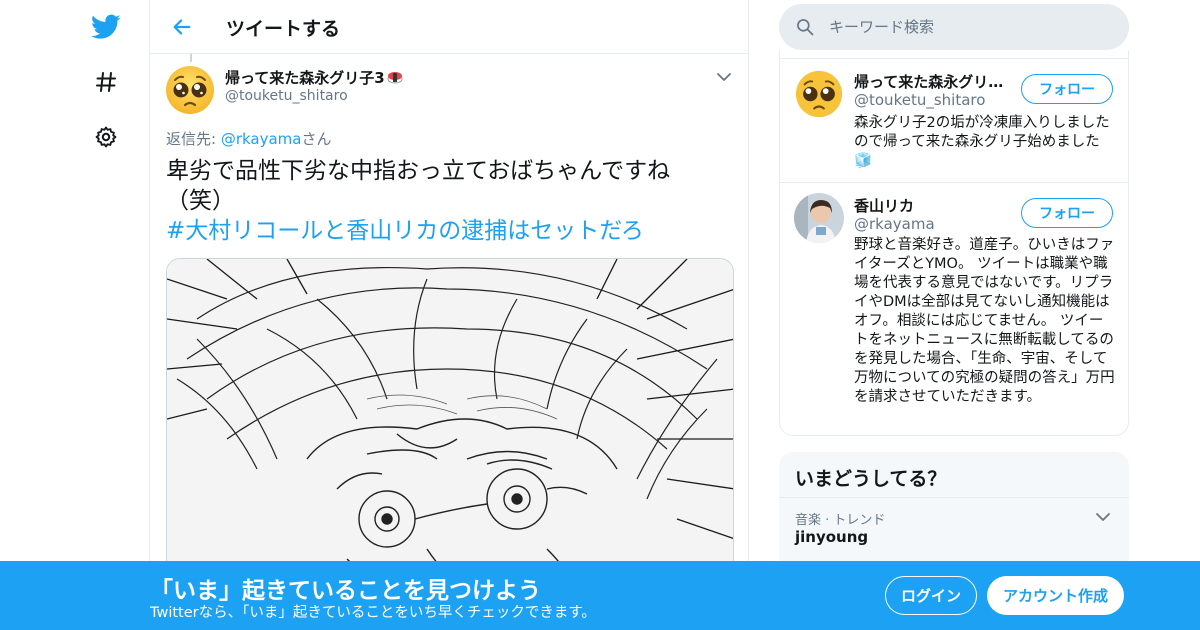 This screenshot has width=1200, height=630. I want to click on nav-home-link, so click(106, 27).